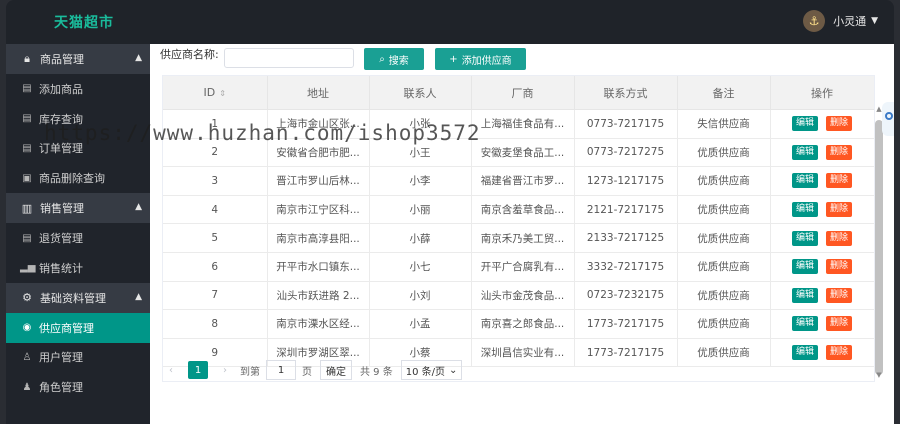 The width and height of the screenshot is (900, 424). I want to click on sidebar-item-add-product: ▤ 添加商品, so click(78, 89).